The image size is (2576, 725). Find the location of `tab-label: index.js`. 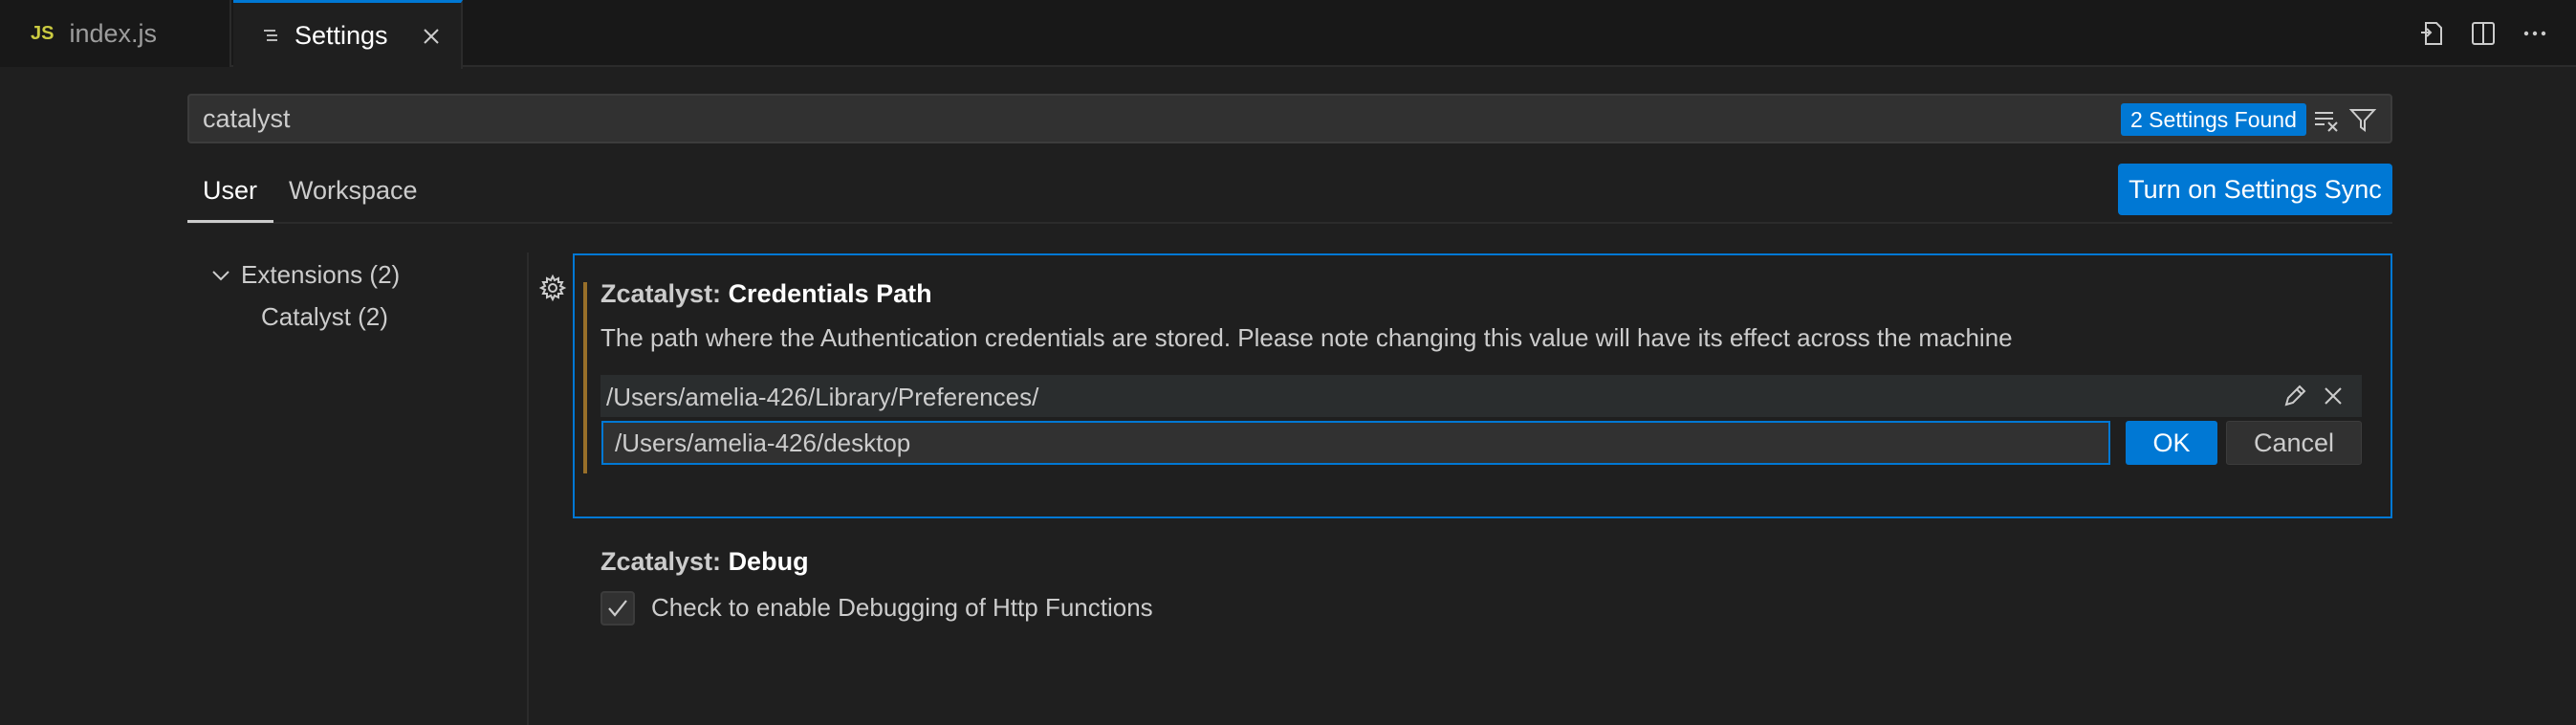

tab-label: index.js is located at coordinates (113, 33).